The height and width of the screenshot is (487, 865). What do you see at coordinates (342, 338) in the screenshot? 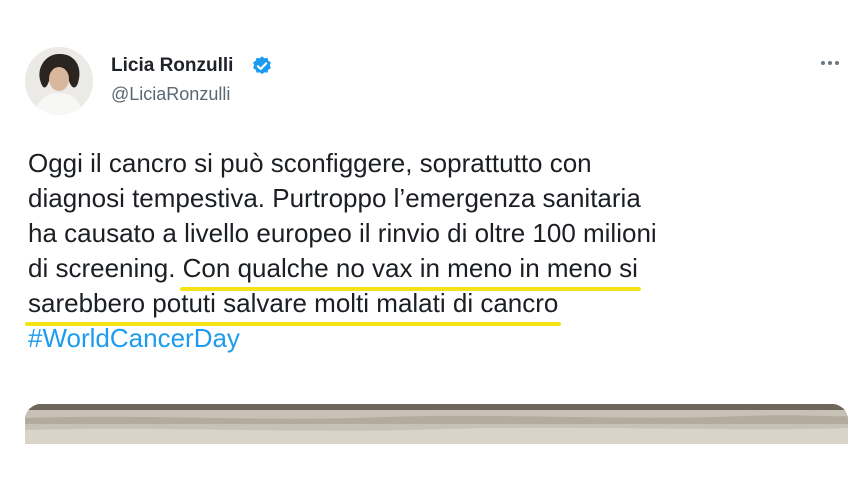
I see `tweet-text-line: #WorldCancerDay` at bounding box center [342, 338].